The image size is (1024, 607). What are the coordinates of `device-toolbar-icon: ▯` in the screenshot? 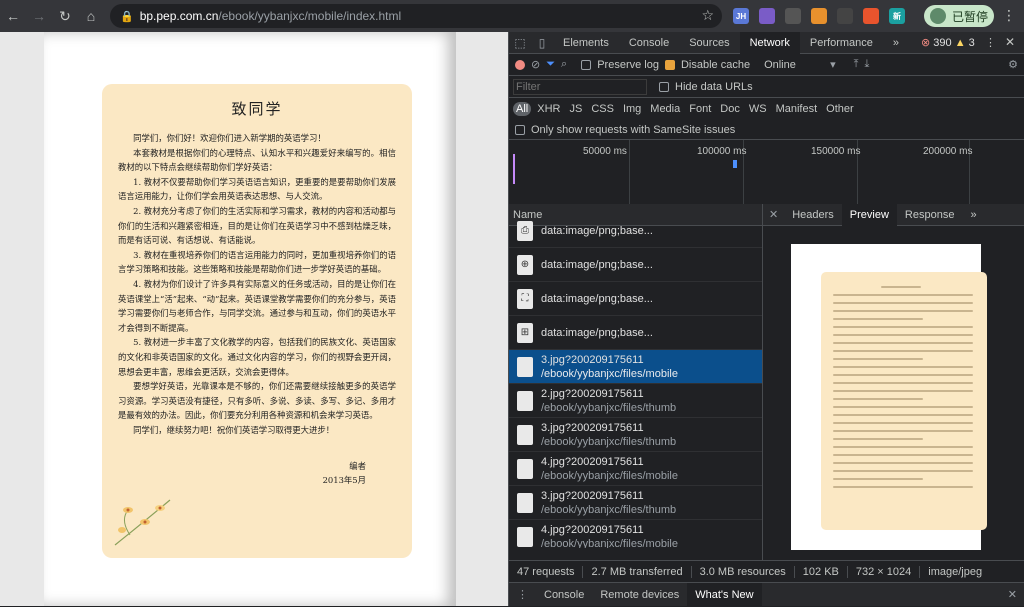 It's located at (542, 43).